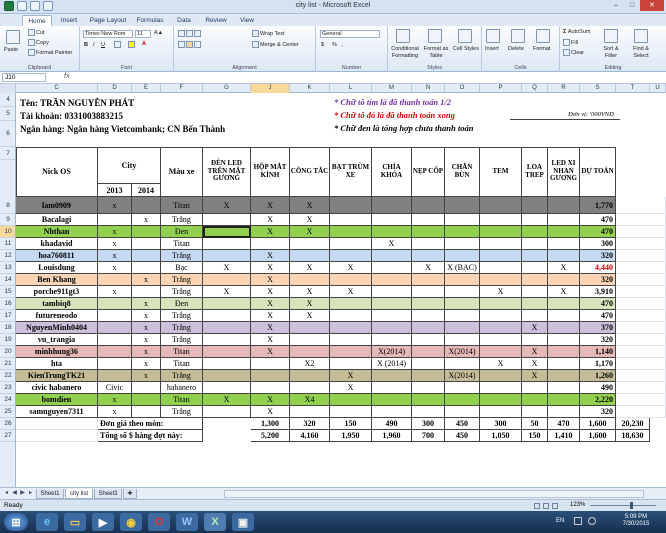  What do you see at coordinates (118, 45) in the screenshot?
I see `borders-icon` at bounding box center [118, 45].